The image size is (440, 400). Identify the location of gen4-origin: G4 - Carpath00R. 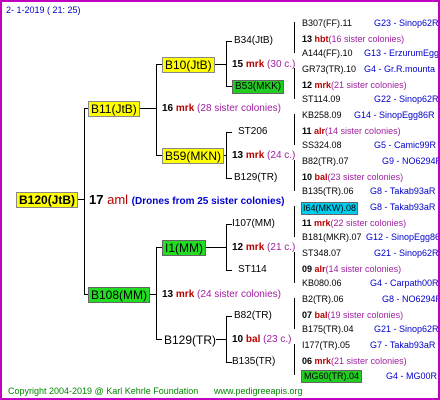
(404, 283).